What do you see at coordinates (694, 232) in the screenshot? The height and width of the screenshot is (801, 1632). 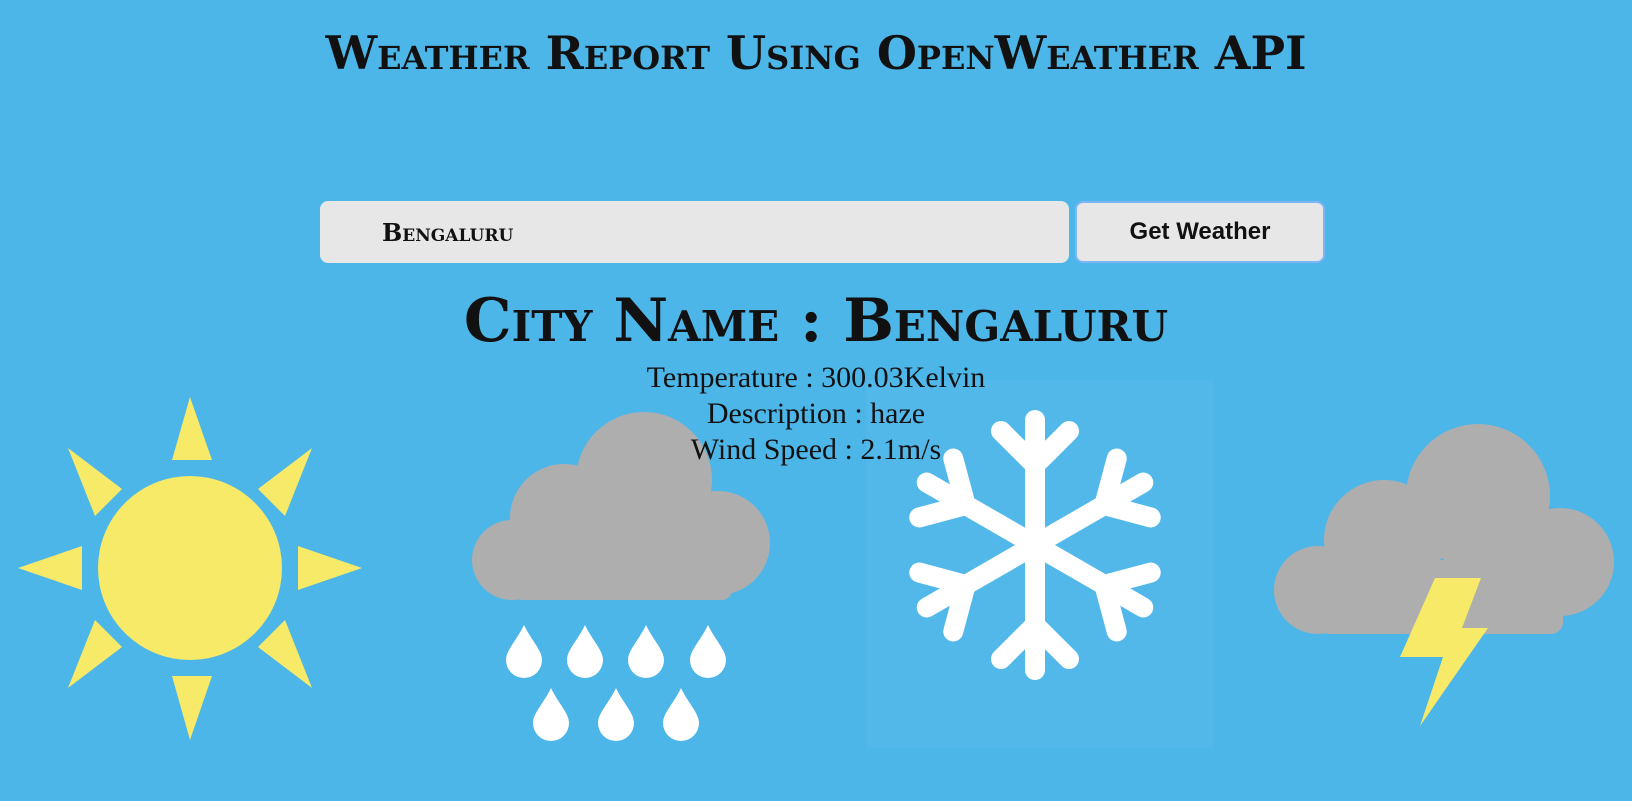 I see `city-search-input` at bounding box center [694, 232].